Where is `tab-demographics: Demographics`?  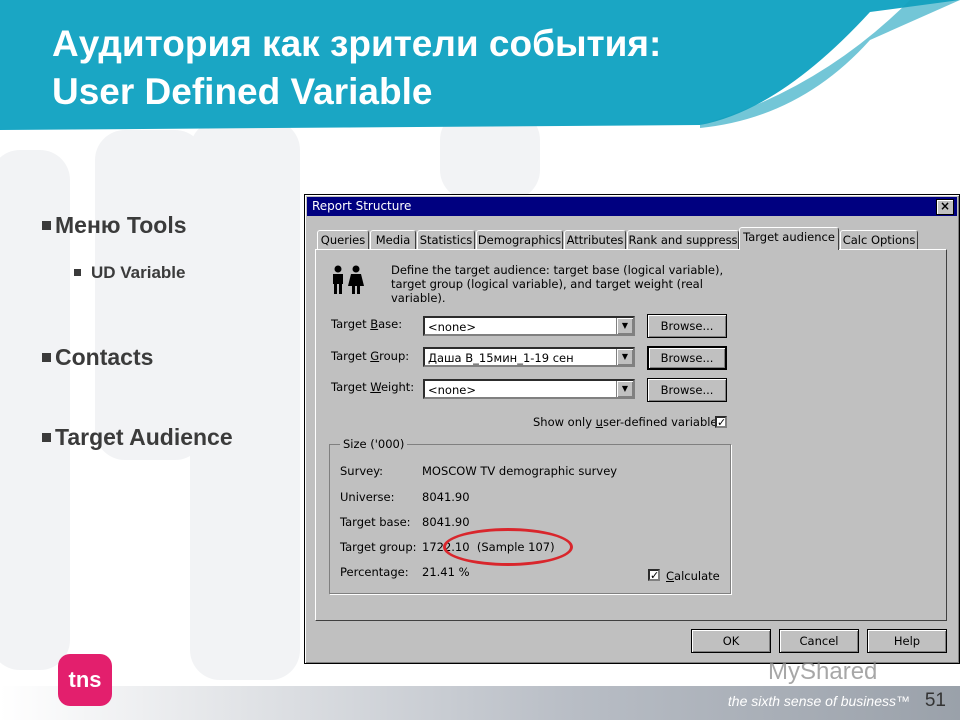
tab-demographics: Demographics is located at coordinates (519, 239).